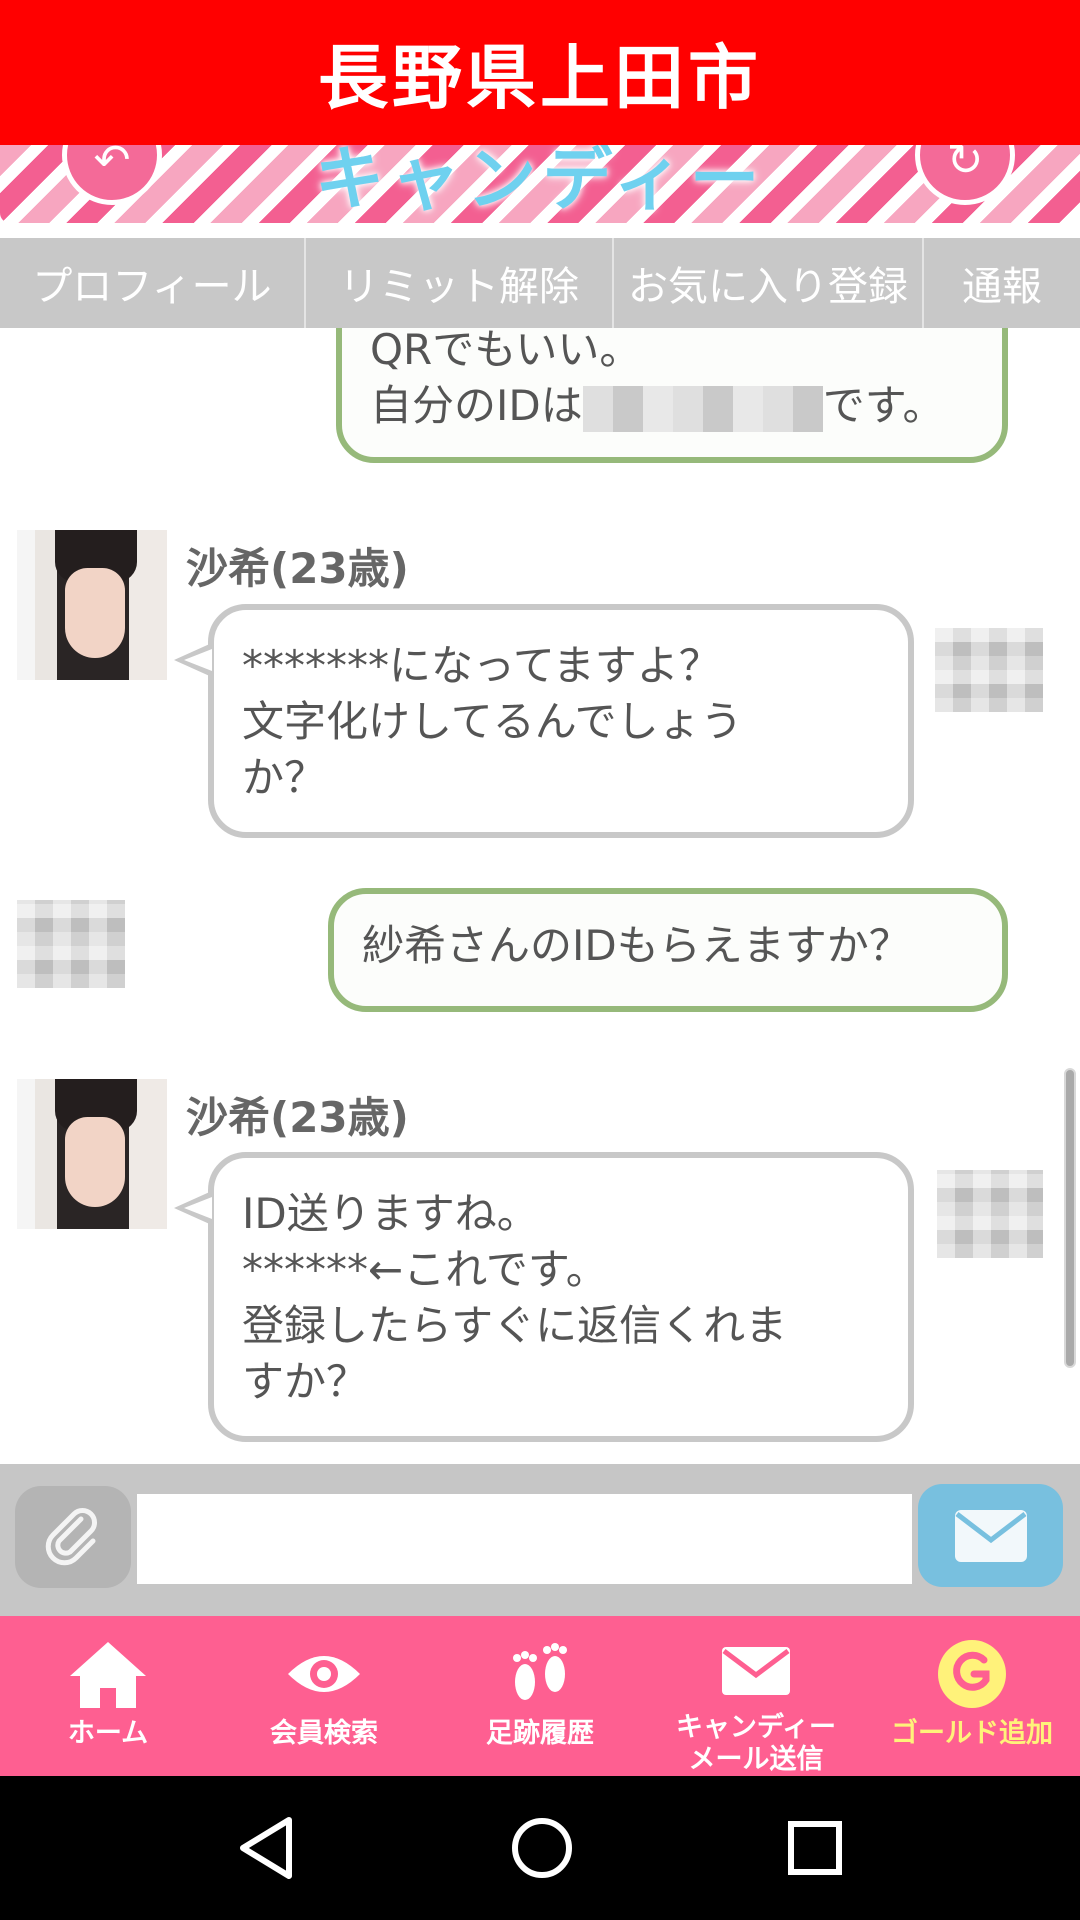 This screenshot has width=1080, height=1920. I want to click on location-banner: 長野県上田市, so click(540, 72).